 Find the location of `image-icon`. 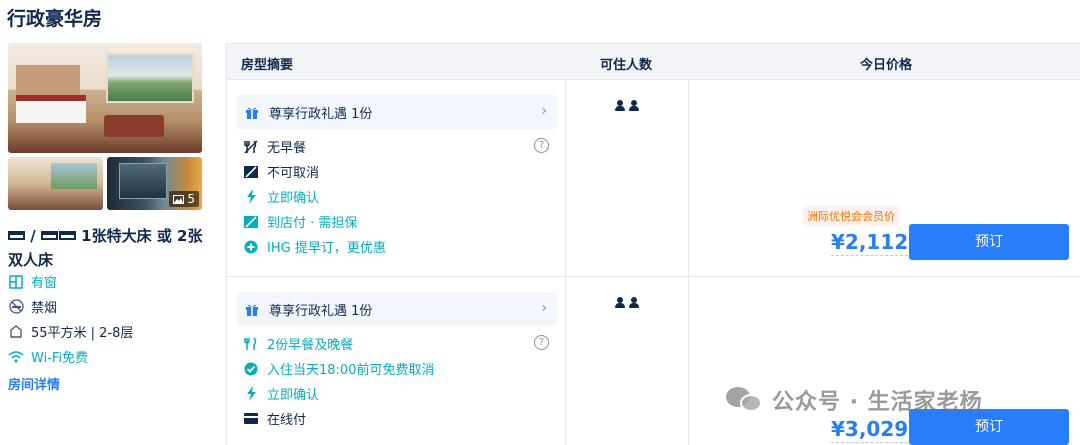

image-icon is located at coordinates (179, 199).